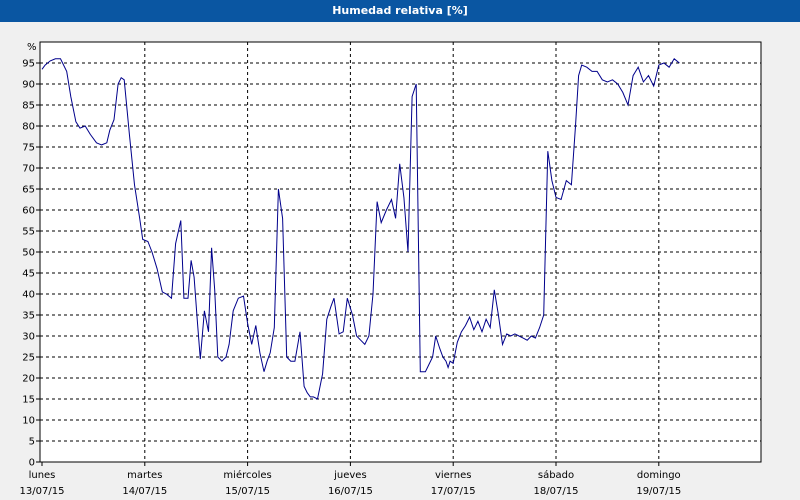 The image size is (800, 500). I want to click on y-tick-label: 5, so click(32, 442).